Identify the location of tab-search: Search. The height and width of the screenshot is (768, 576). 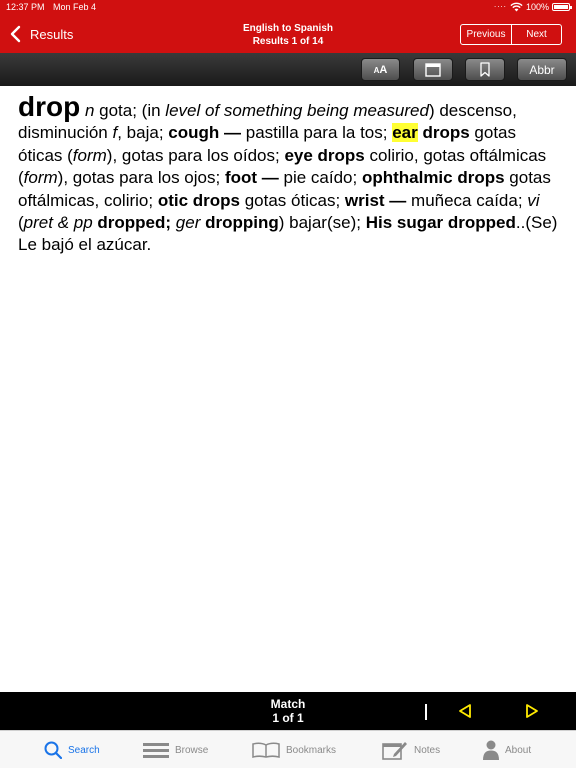
(72, 749).